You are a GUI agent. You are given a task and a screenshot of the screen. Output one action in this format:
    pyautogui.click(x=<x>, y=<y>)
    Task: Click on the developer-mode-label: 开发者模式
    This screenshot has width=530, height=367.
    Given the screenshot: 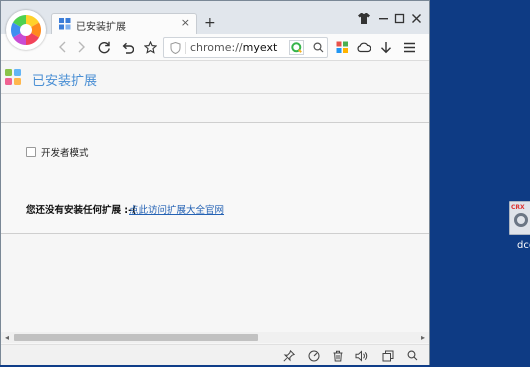 What is the action you would take?
    pyautogui.click(x=65, y=152)
    